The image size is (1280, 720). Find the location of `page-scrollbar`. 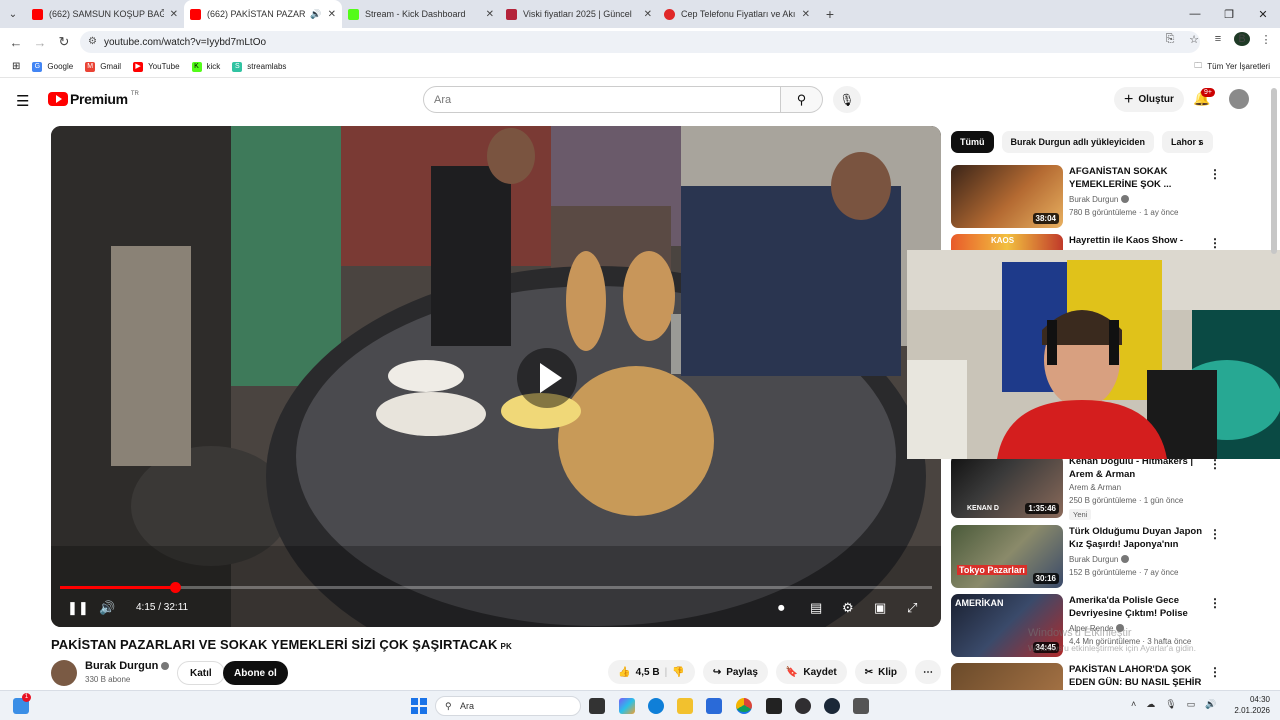

page-scrollbar is located at coordinates (1274, 171).